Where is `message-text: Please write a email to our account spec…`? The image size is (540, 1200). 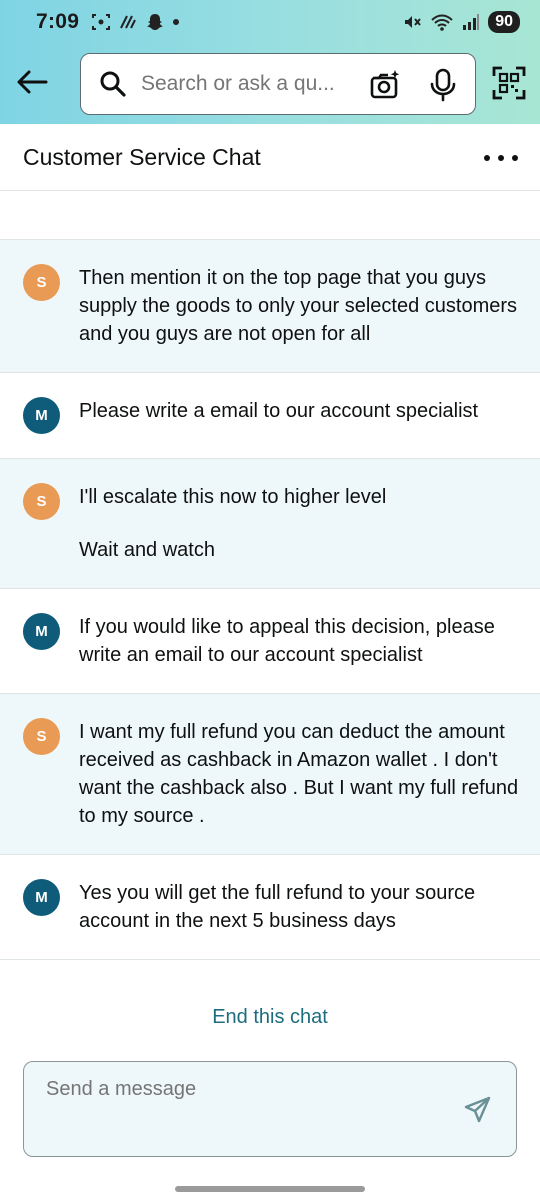 message-text: Please write a email to our account spec… is located at coordinates (299, 411).